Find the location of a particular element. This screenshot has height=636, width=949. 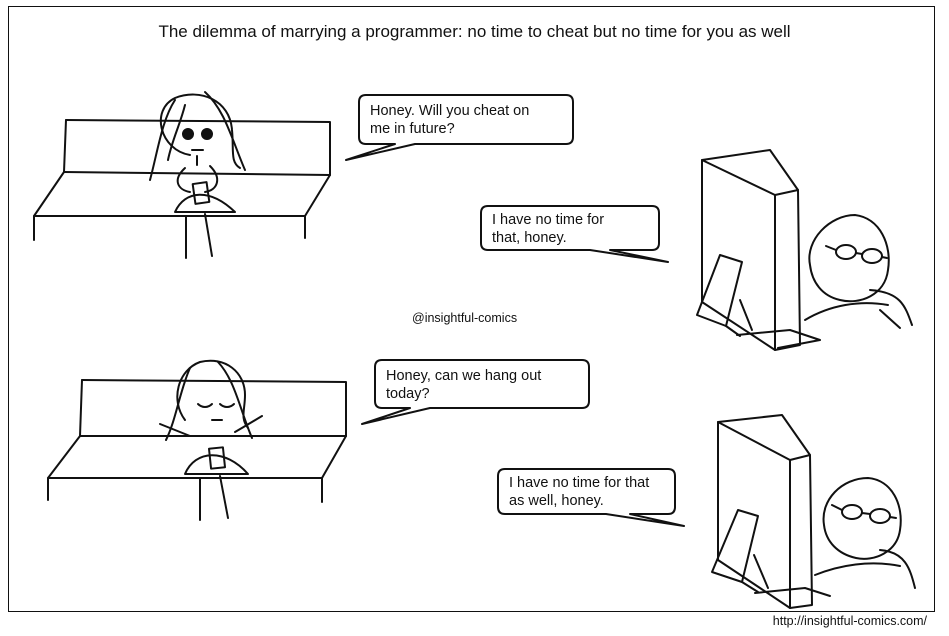

speech-line: Honey. Will you cheat on is located at coordinates (450, 111).